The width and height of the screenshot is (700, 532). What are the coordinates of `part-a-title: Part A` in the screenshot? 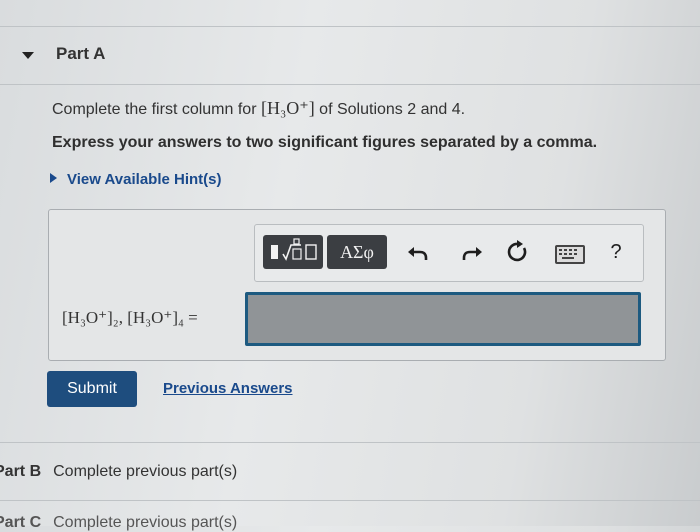 It's located at (81, 53).